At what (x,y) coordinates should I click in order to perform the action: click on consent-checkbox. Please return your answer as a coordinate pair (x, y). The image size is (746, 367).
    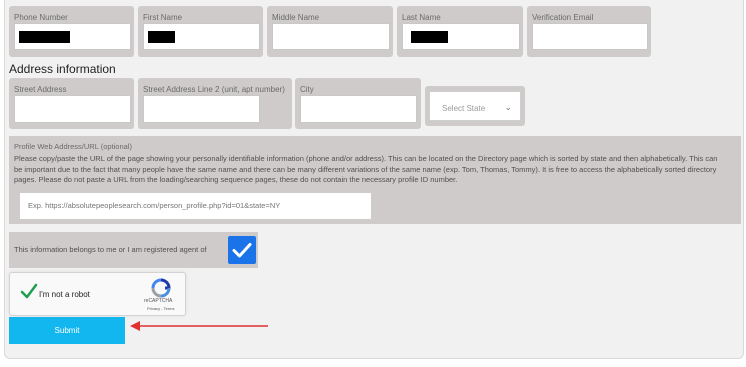
    Looking at the image, I should click on (242, 250).